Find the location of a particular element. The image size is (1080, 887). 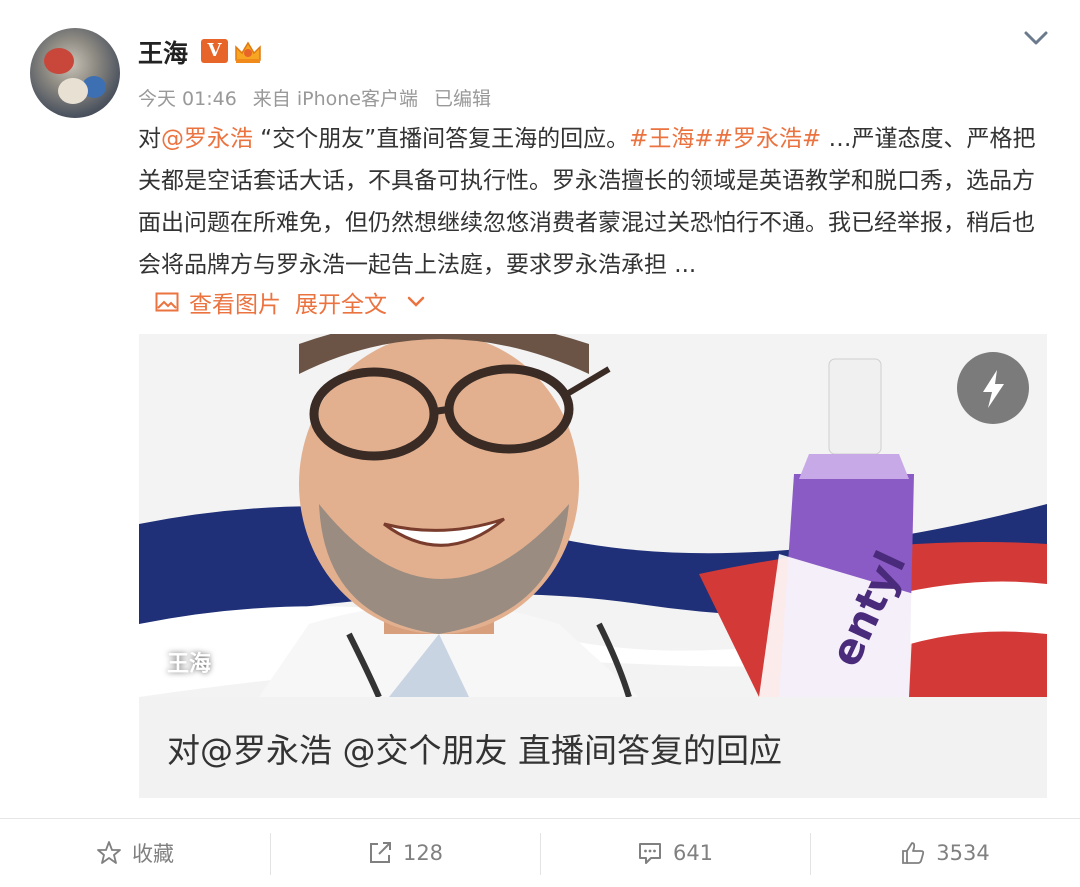

post-expand-row: 查看图片 展开全文 is located at coordinates (290, 302).